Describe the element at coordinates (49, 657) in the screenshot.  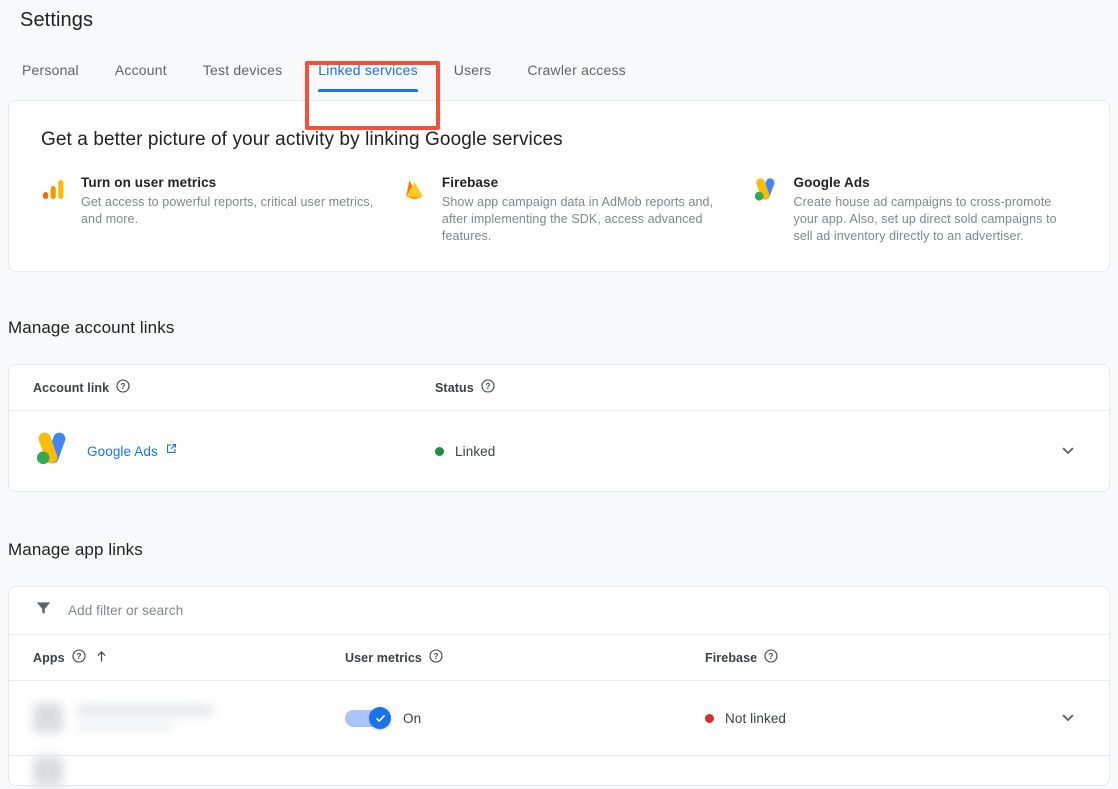
I see `column-label: Apps` at that location.